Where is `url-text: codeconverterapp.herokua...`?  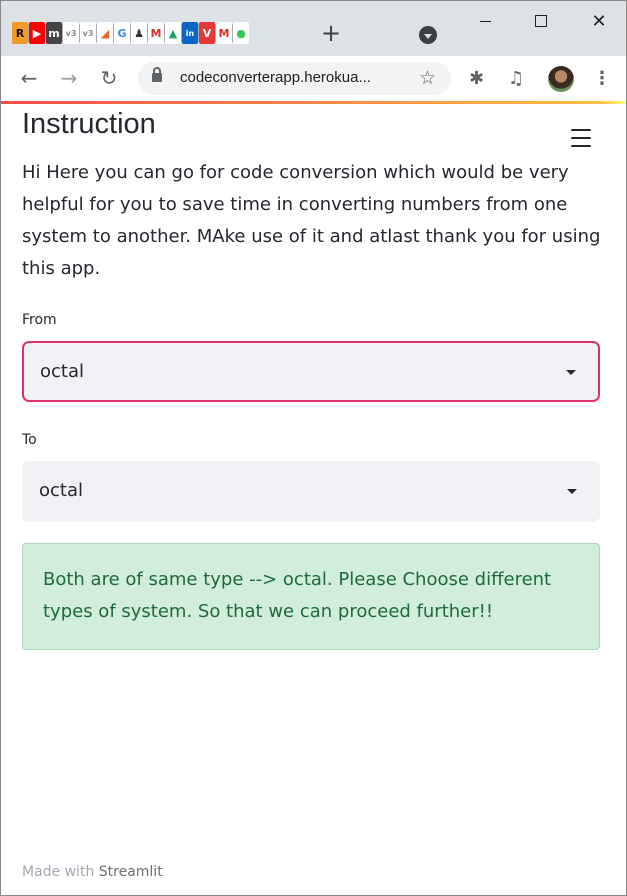 url-text: codeconverterapp.herokua... is located at coordinates (275, 77).